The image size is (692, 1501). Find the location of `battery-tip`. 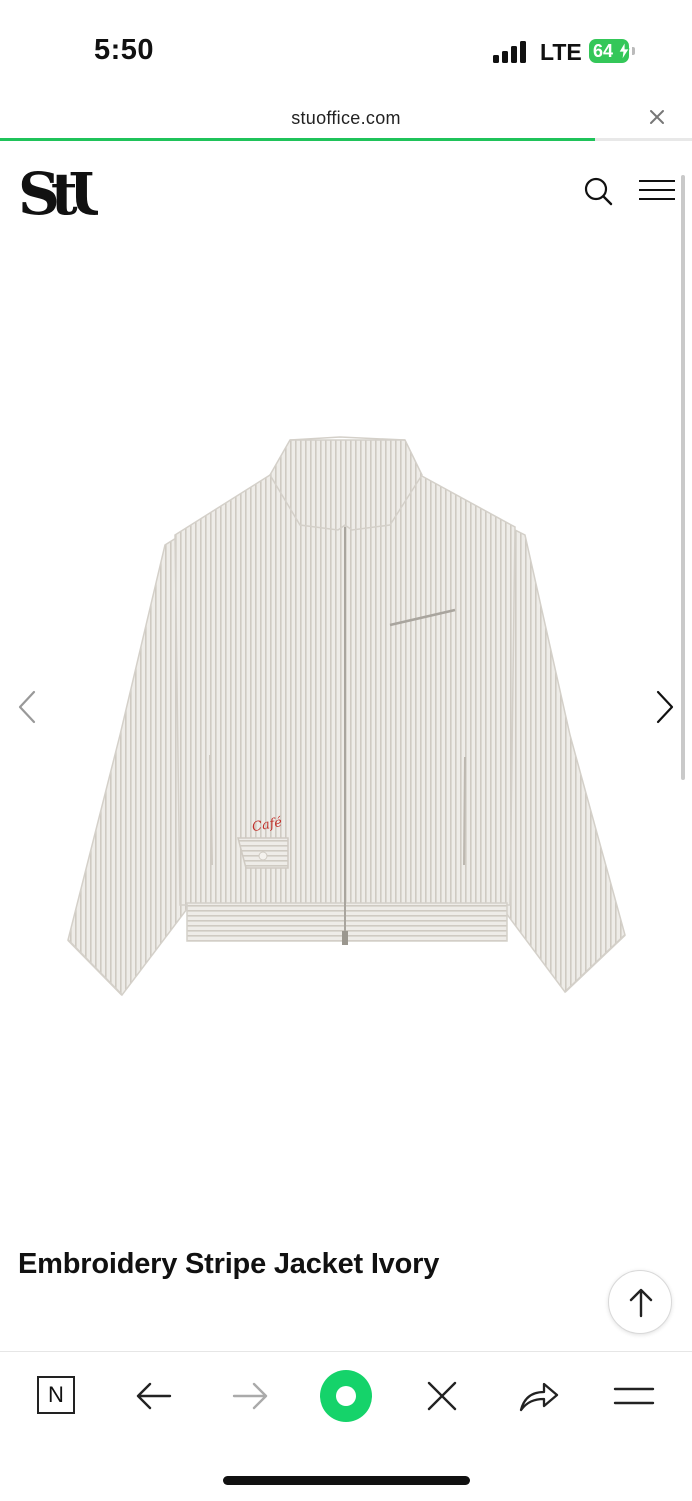

battery-tip is located at coordinates (633, 51).